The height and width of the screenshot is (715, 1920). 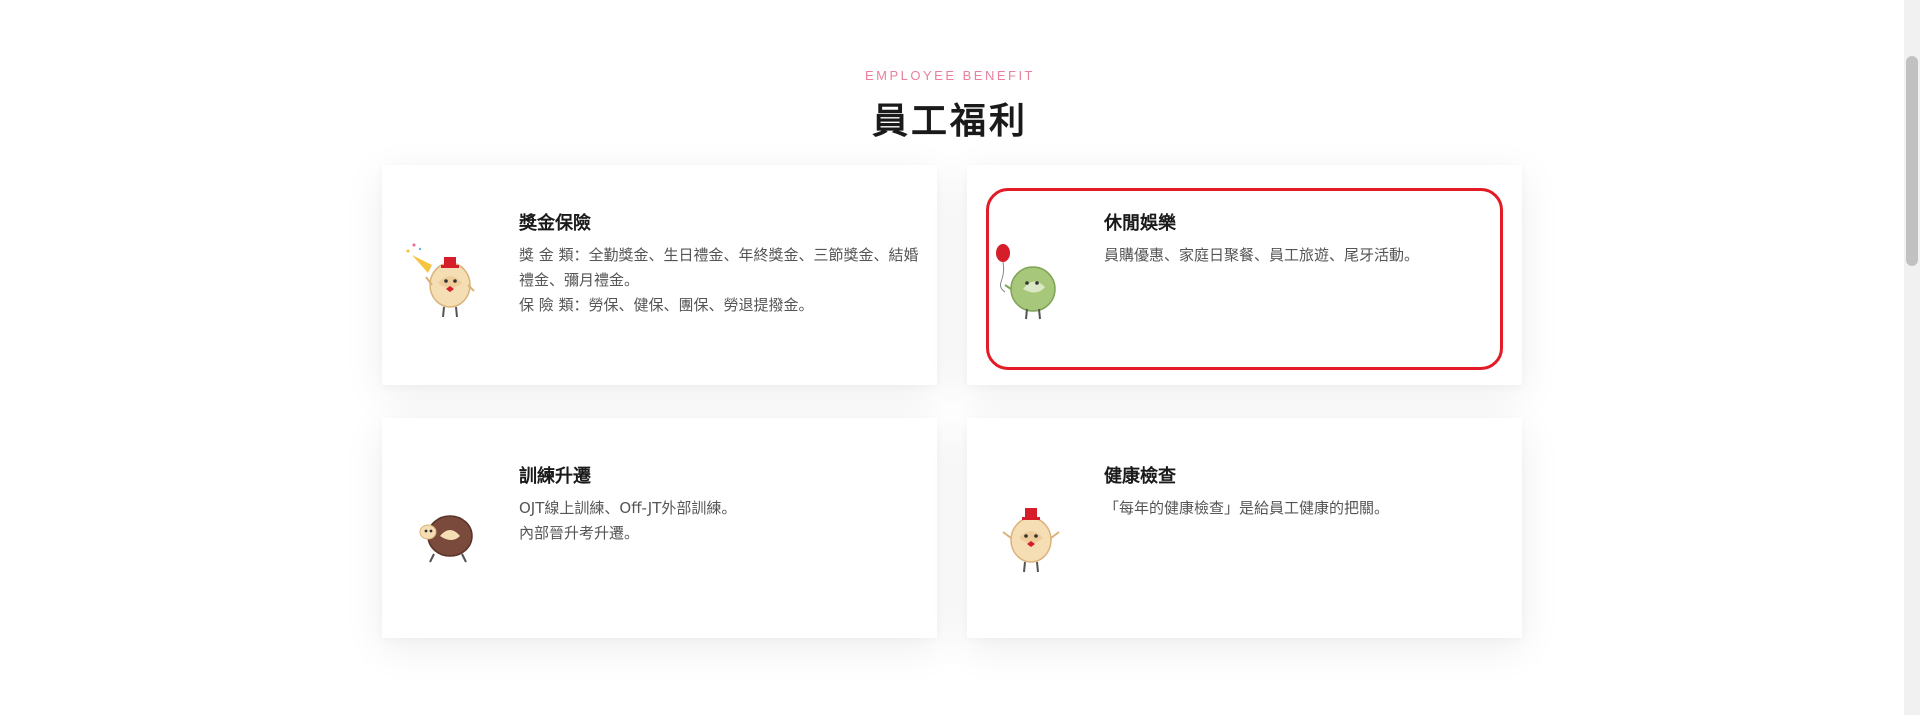 What do you see at coordinates (950, 75) in the screenshot?
I see `section-eyebrow: EMPLOYEE BENEFIT` at bounding box center [950, 75].